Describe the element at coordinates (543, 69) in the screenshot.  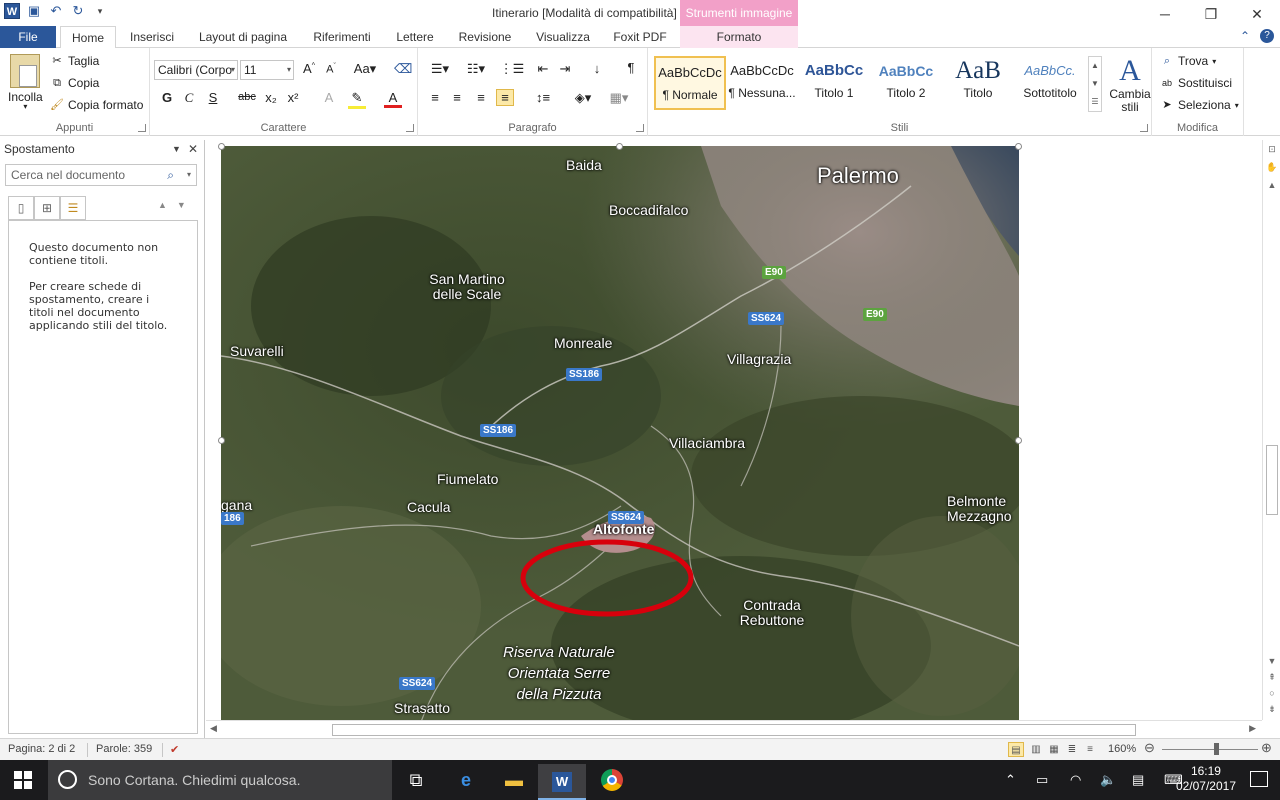
I see `decrease-indent-icon: ⇤` at that location.